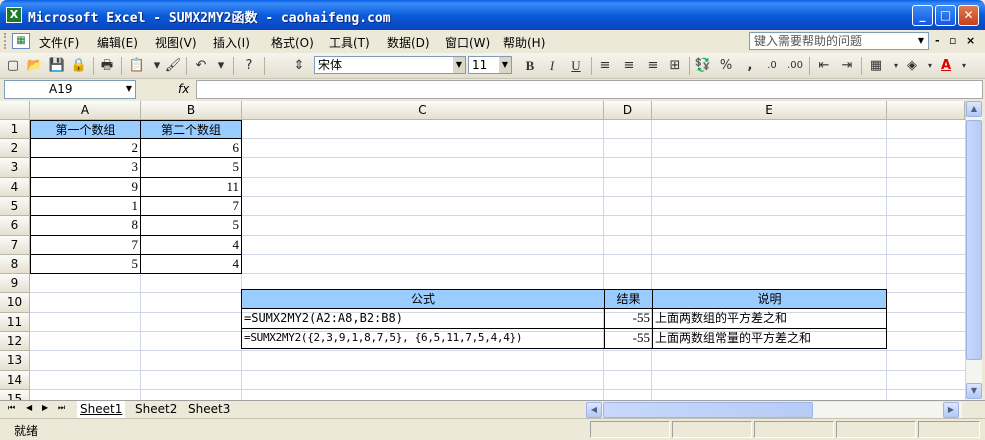 Image resolution: width=985 pixels, height=440 pixels. Describe the element at coordinates (59, 42) in the screenshot. I see `menu-file: 文件(F)` at that location.